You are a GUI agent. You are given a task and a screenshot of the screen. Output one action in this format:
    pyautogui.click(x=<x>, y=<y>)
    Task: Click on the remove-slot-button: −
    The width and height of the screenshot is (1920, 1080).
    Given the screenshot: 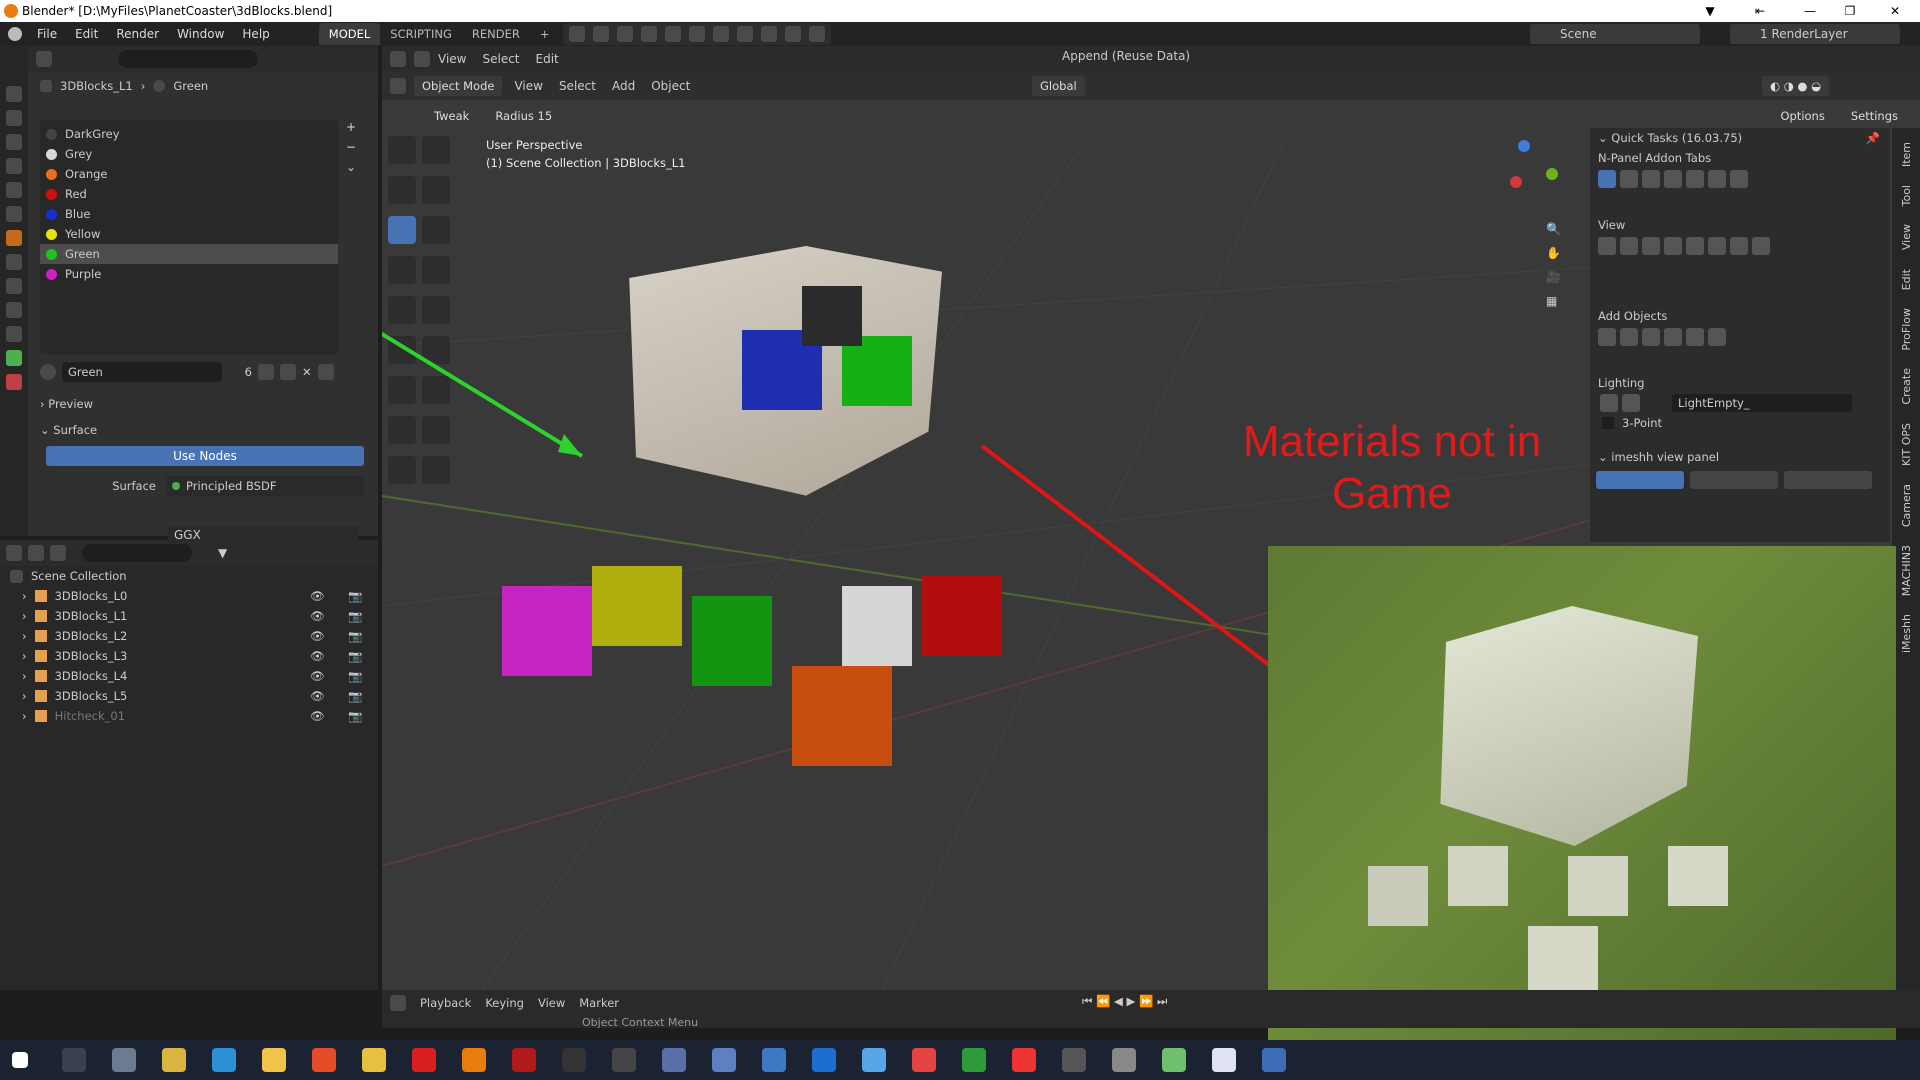 What is the action you would take?
    pyautogui.click(x=351, y=147)
    